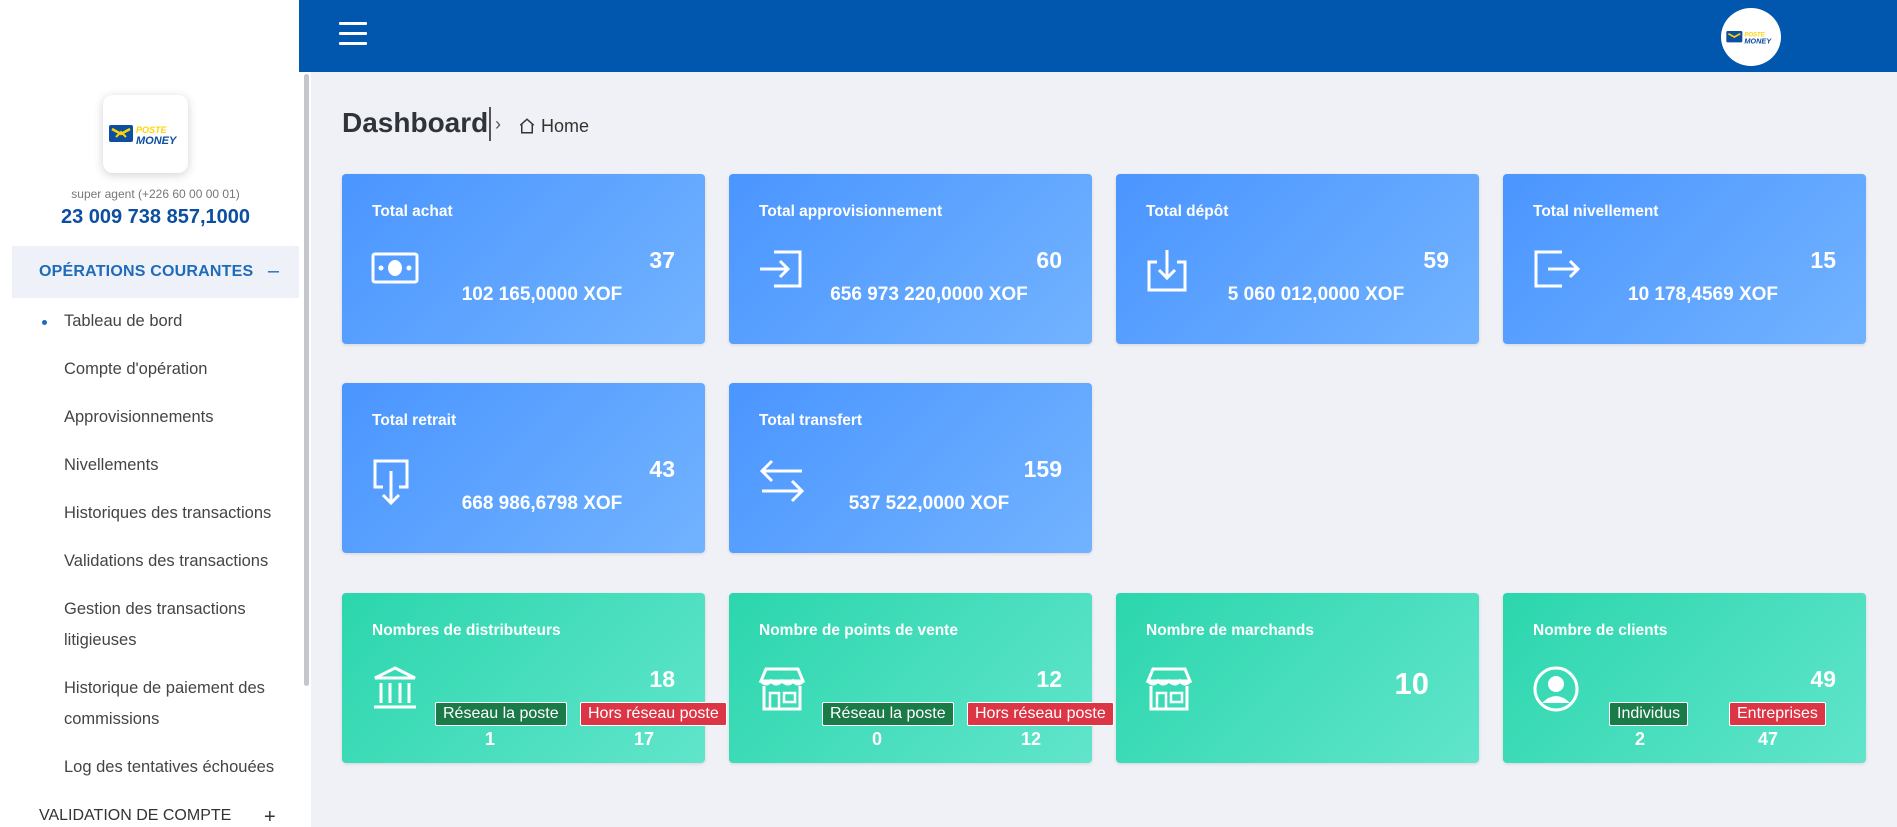 The image size is (1897, 827). What do you see at coordinates (168, 321) in the screenshot?
I see `sidebar-item-tableau-de-bord: Tableau de bord` at bounding box center [168, 321].